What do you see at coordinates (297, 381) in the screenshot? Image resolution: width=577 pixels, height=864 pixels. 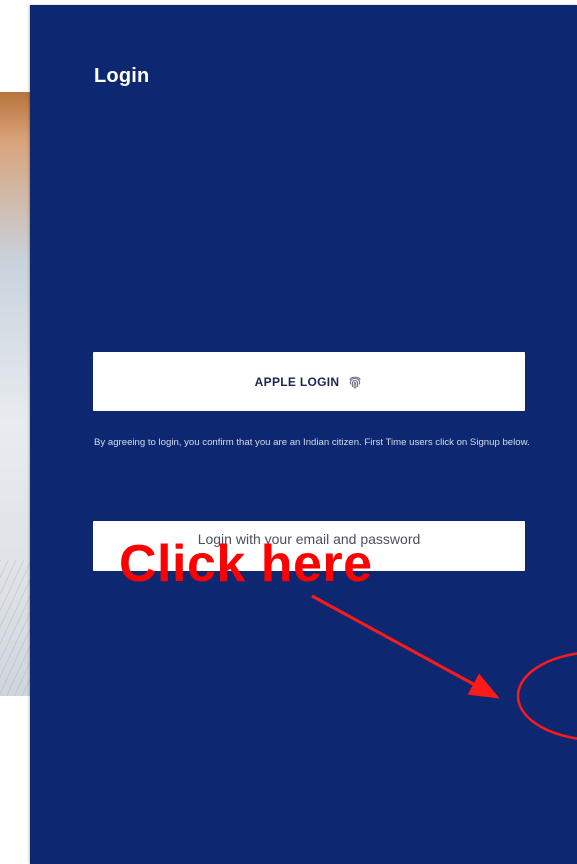 I see `apple-login-label: APPLE LOGIN` at bounding box center [297, 381].